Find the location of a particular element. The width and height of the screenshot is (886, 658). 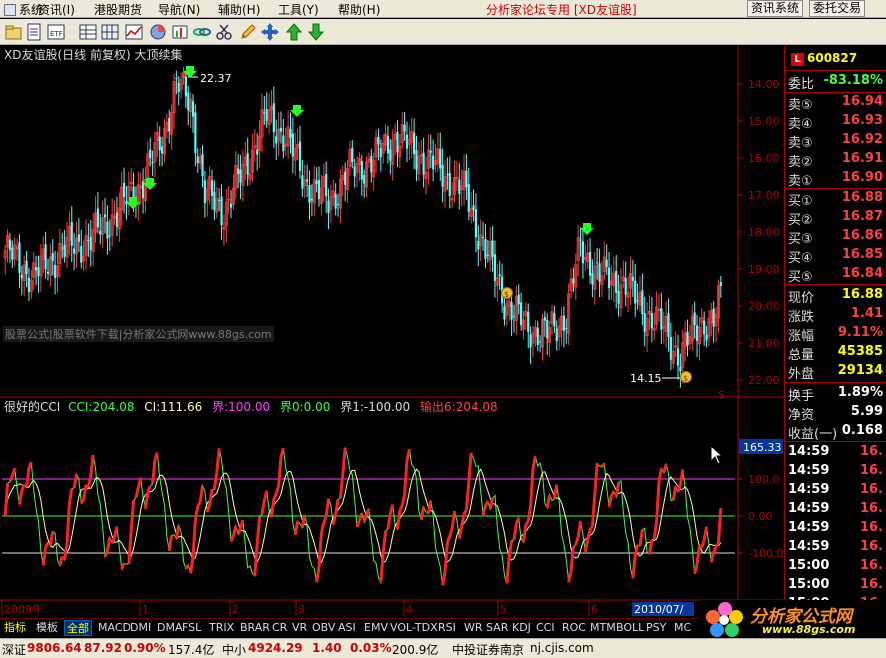

cci-value: CCI:204.08 is located at coordinates (101, 407).